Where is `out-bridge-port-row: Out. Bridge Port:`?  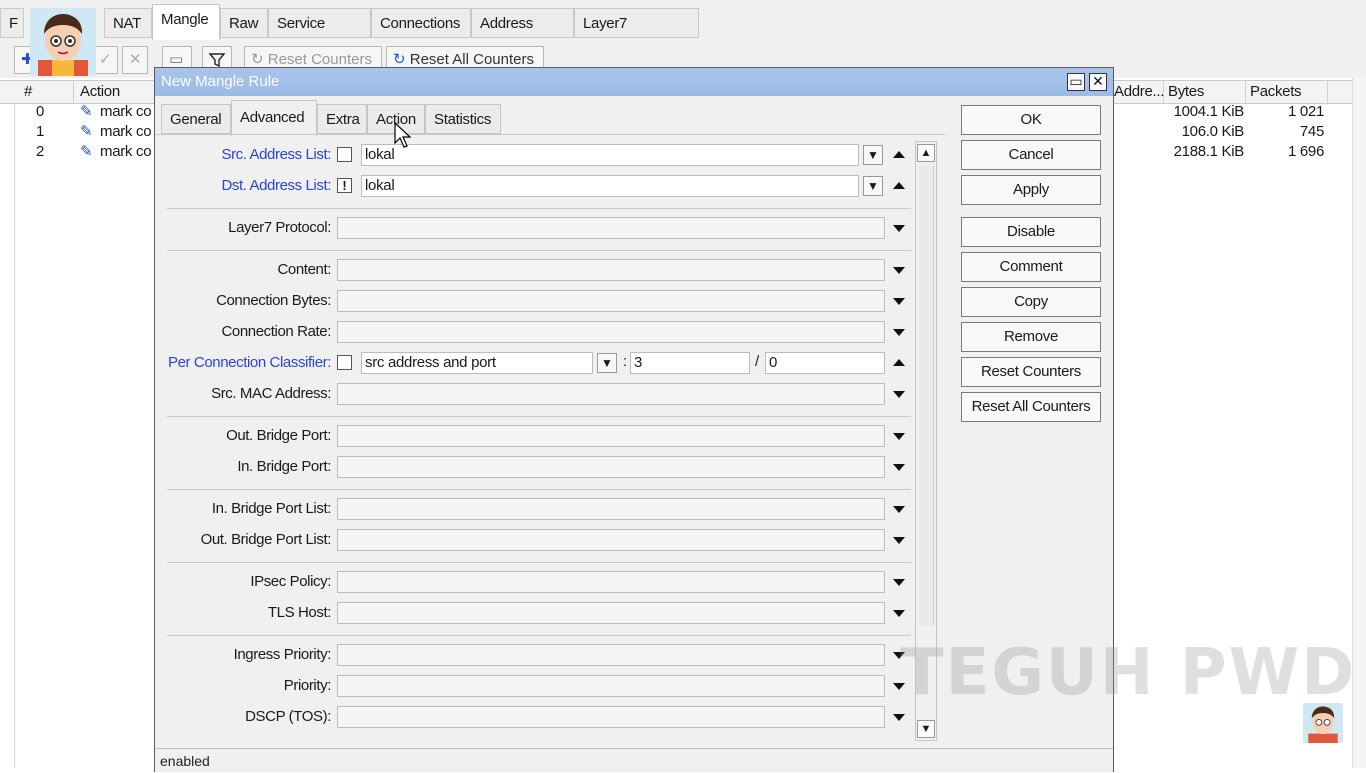
out-bridge-port-row: Out. Bridge Port: is located at coordinates (550, 437).